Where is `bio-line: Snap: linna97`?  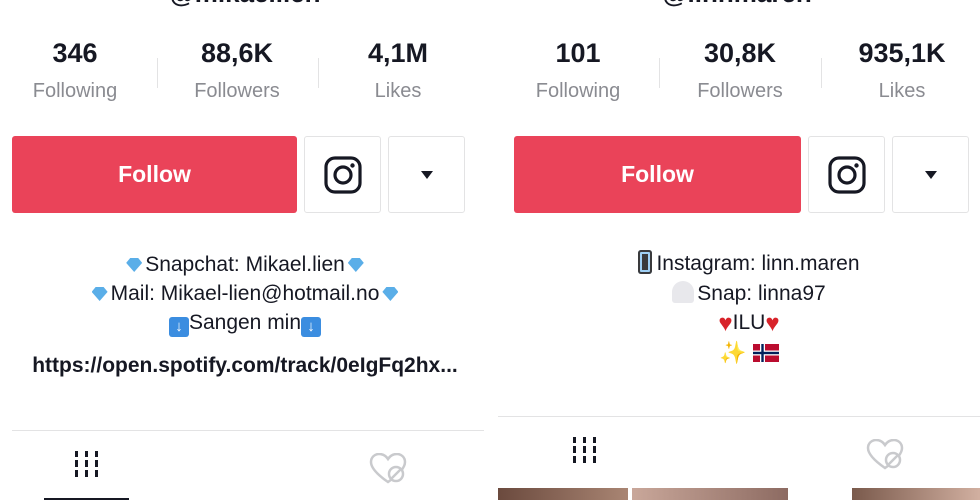 bio-line: Snap: linna97 is located at coordinates (742, 293).